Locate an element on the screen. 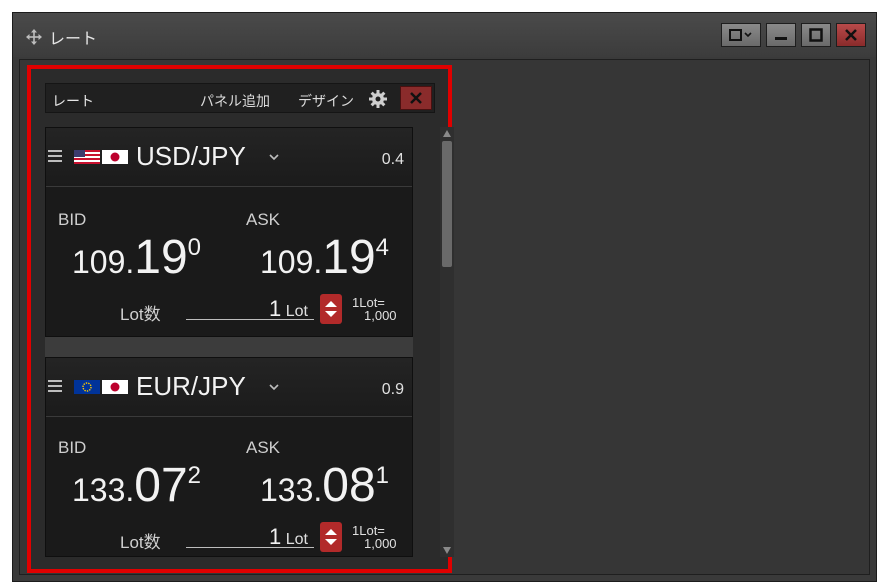  rate-card-header: USD/JPY 0.4 is located at coordinates (229, 157).